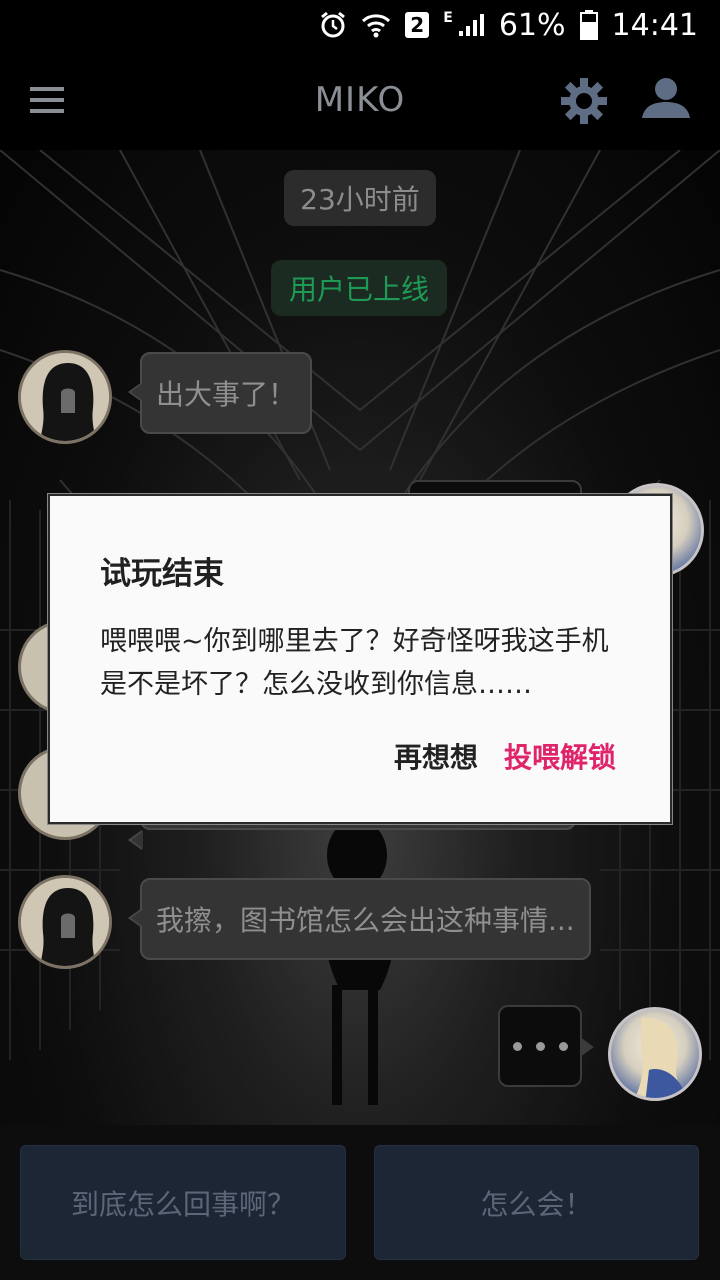 The width and height of the screenshot is (720, 1280). I want to click on network-type-label: E, so click(448, 18).